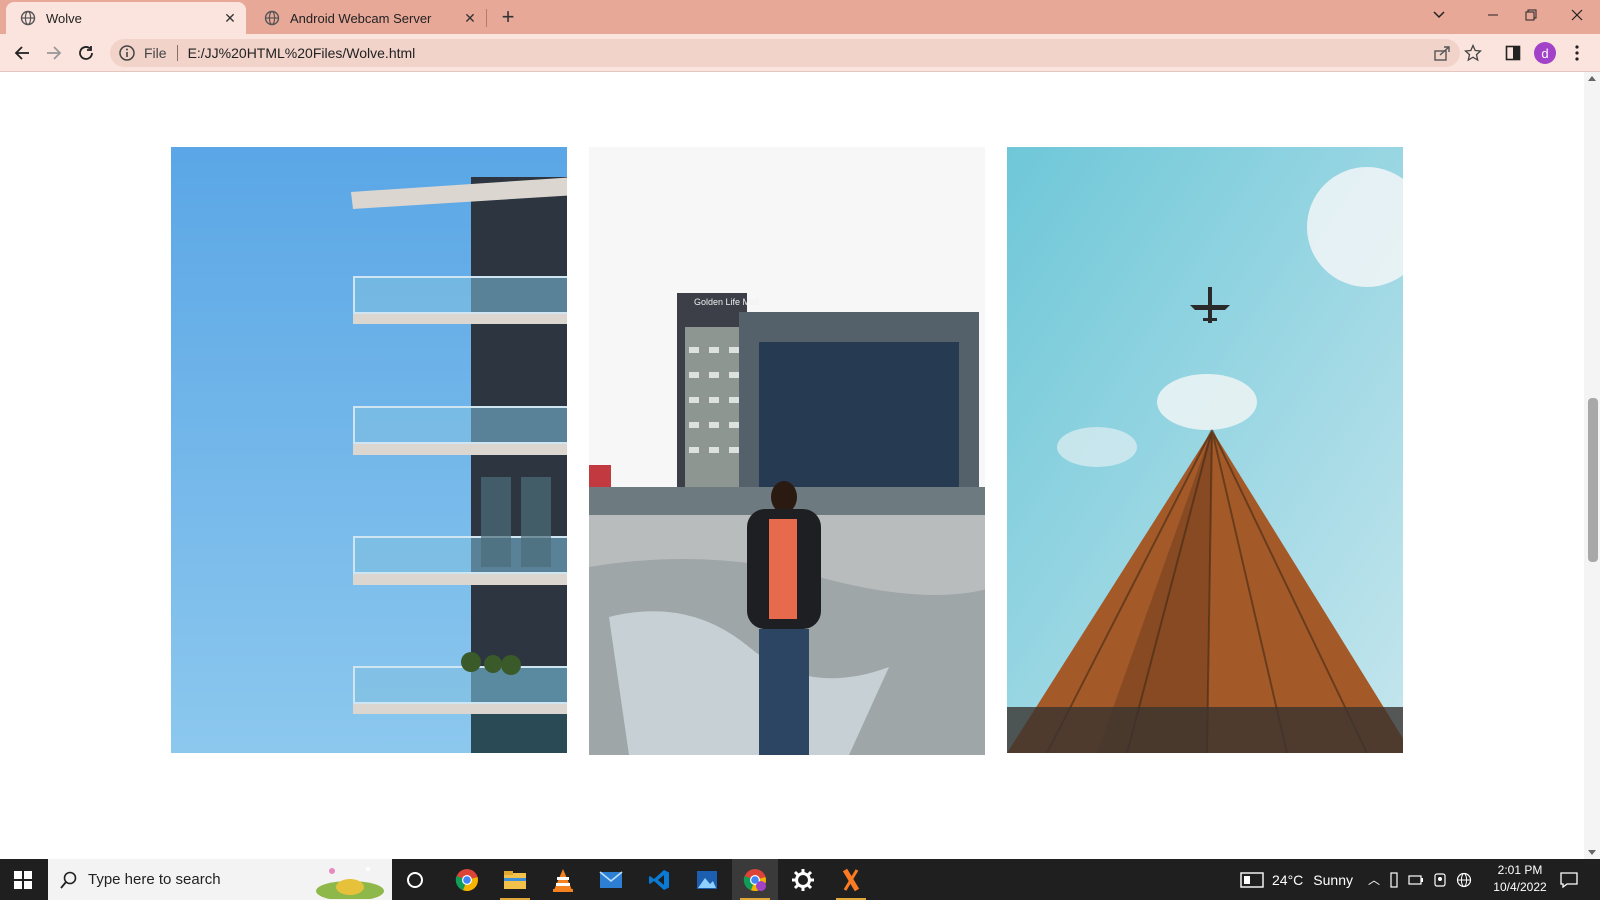 The height and width of the screenshot is (900, 1600). I want to click on mall-sign-text: Golden Life Mall, so click(726, 302).